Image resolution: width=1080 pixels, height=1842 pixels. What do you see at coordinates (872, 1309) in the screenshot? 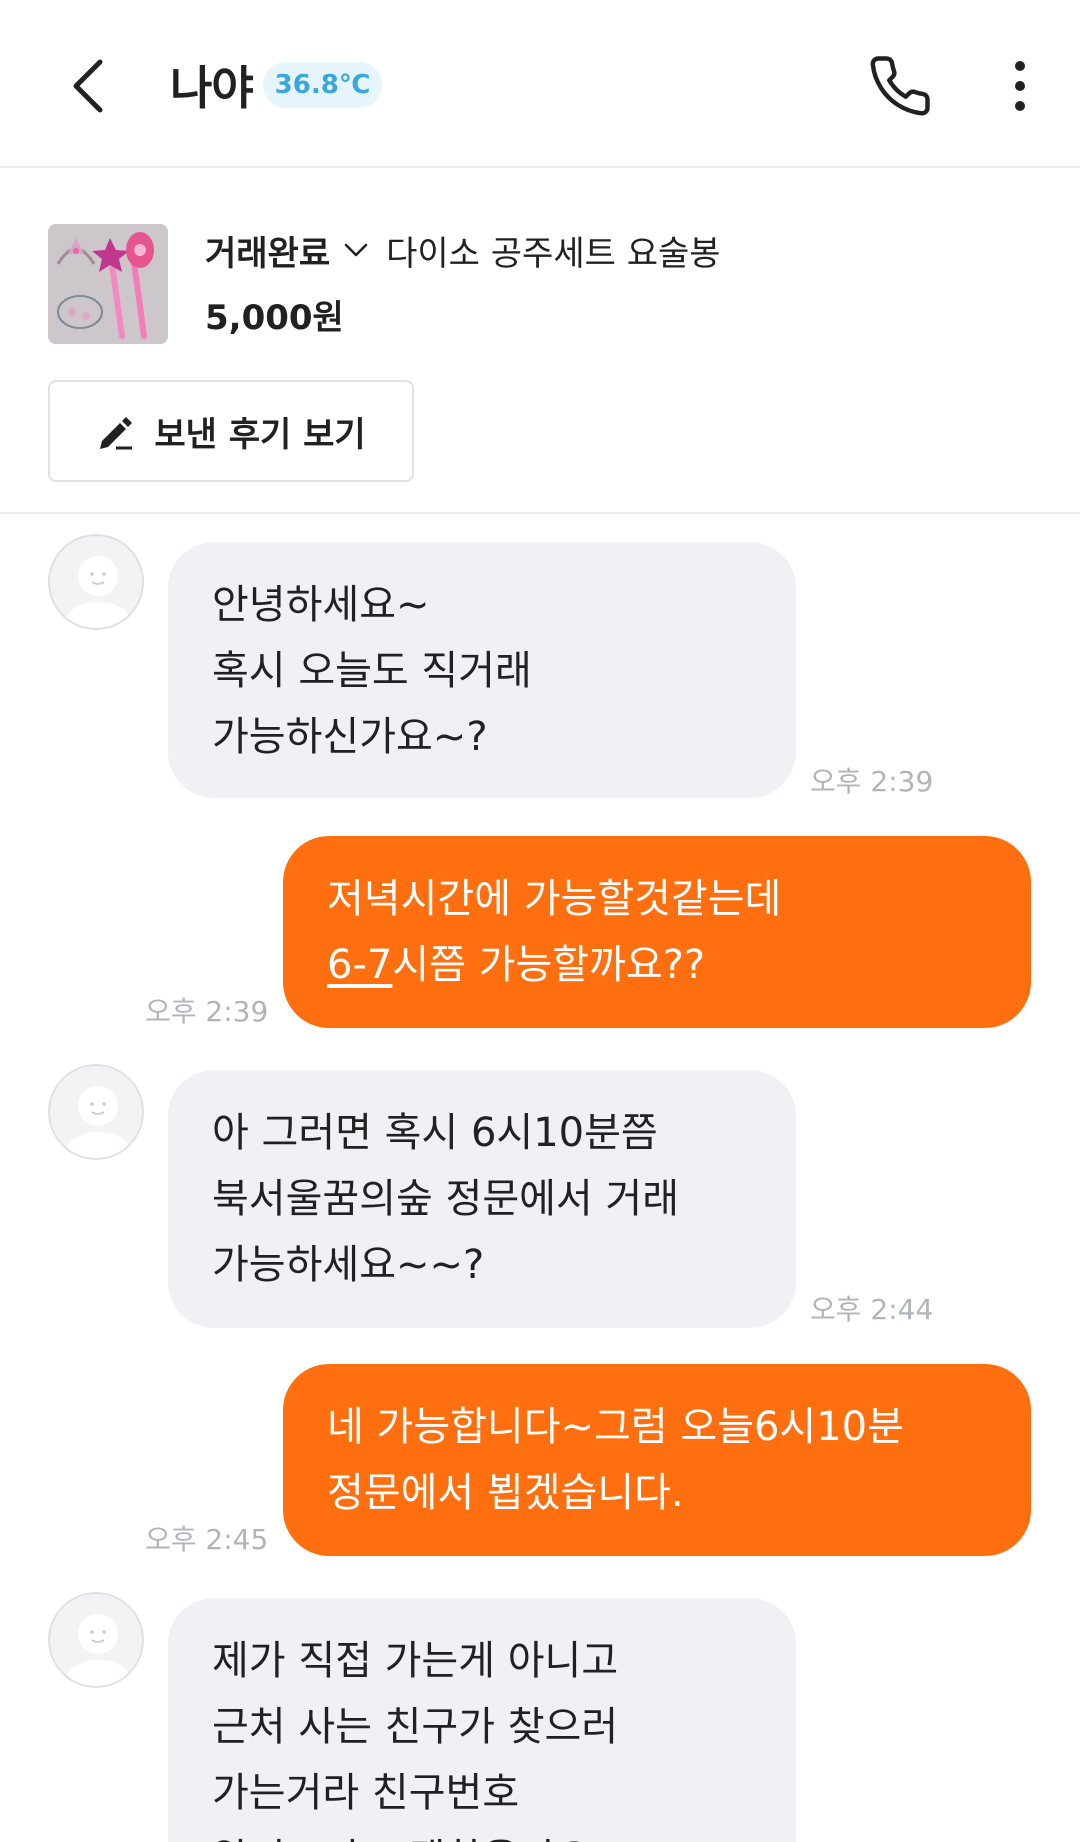
I see `message-time: 오후 2:44` at bounding box center [872, 1309].